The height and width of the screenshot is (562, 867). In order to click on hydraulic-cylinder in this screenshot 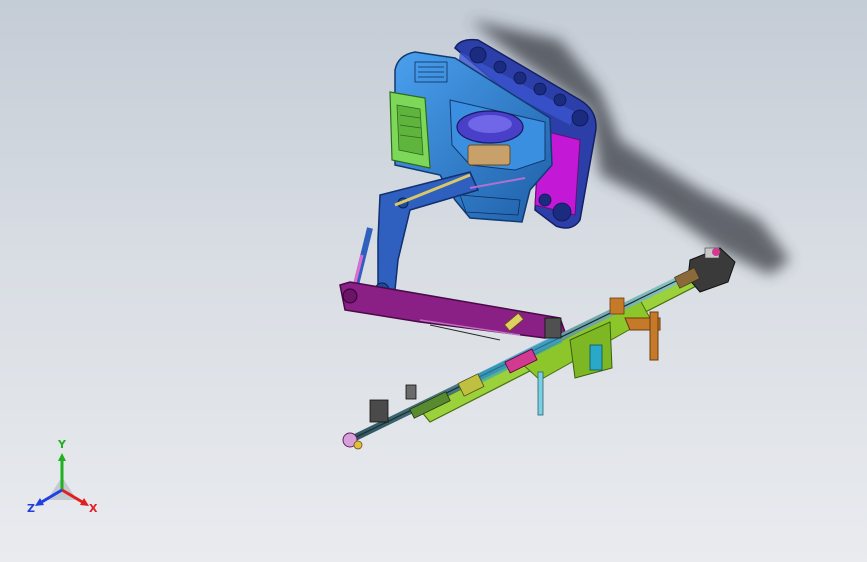, I will do `click(362, 259)`.